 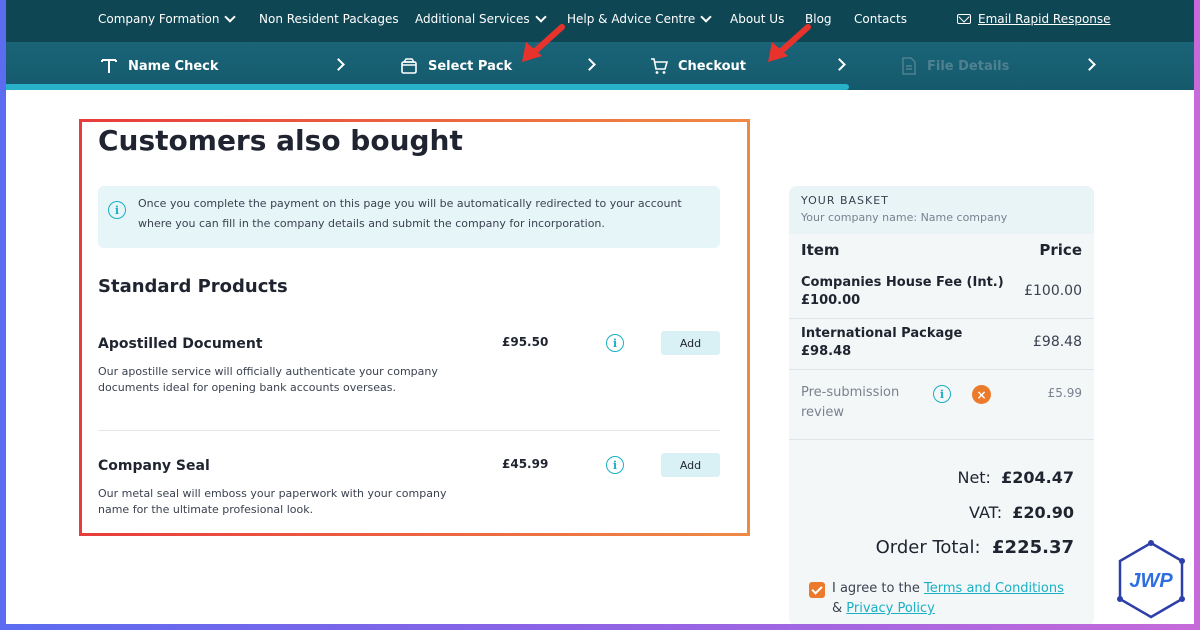 I want to click on column-header-price: Price, so click(x=1060, y=250).